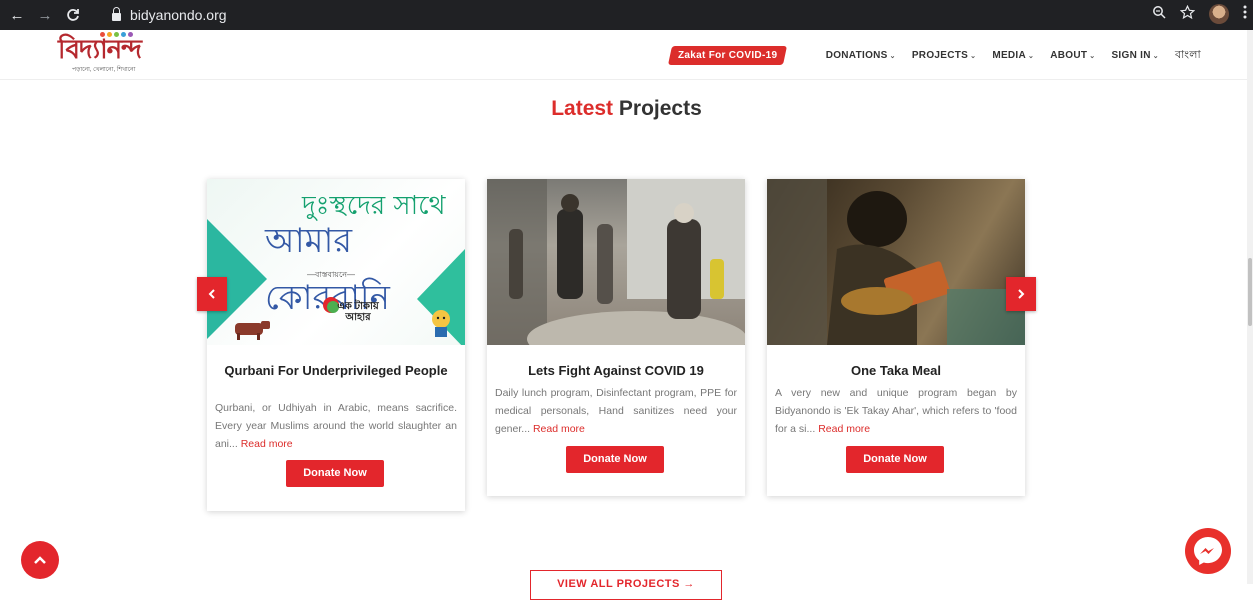  I want to click on cow-icon, so click(252, 330).